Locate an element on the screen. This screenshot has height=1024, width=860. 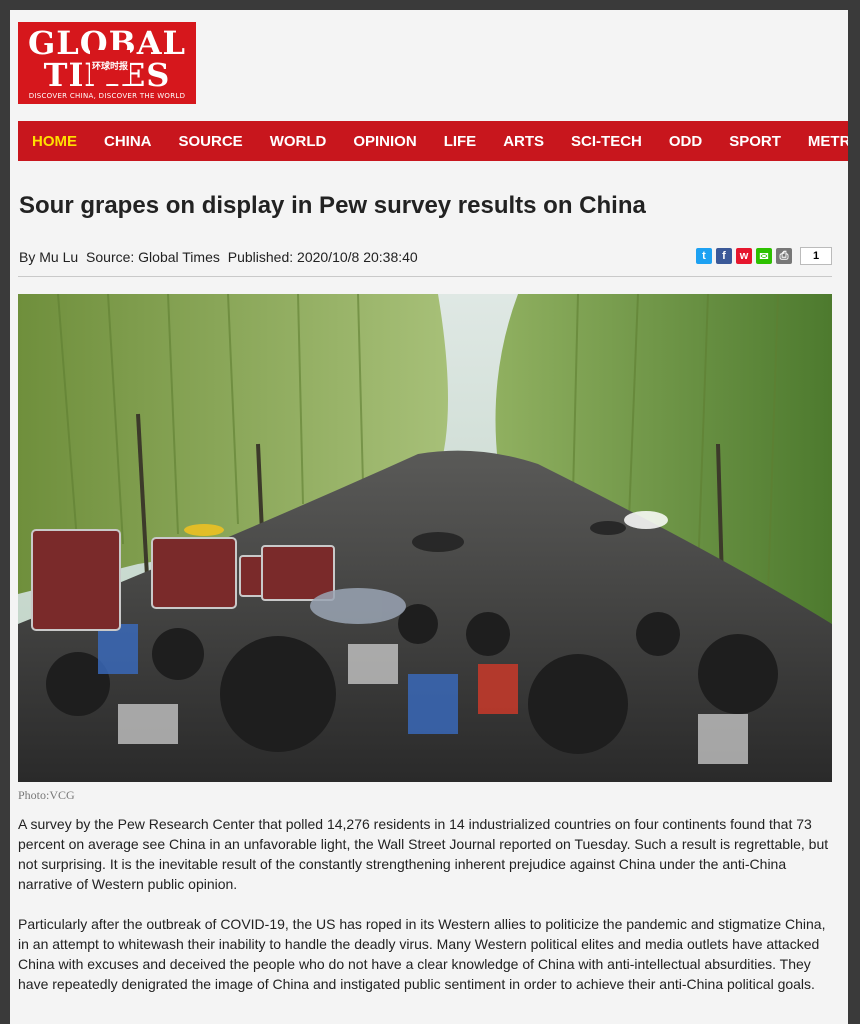
nav-home: HOME is located at coordinates (54, 141).